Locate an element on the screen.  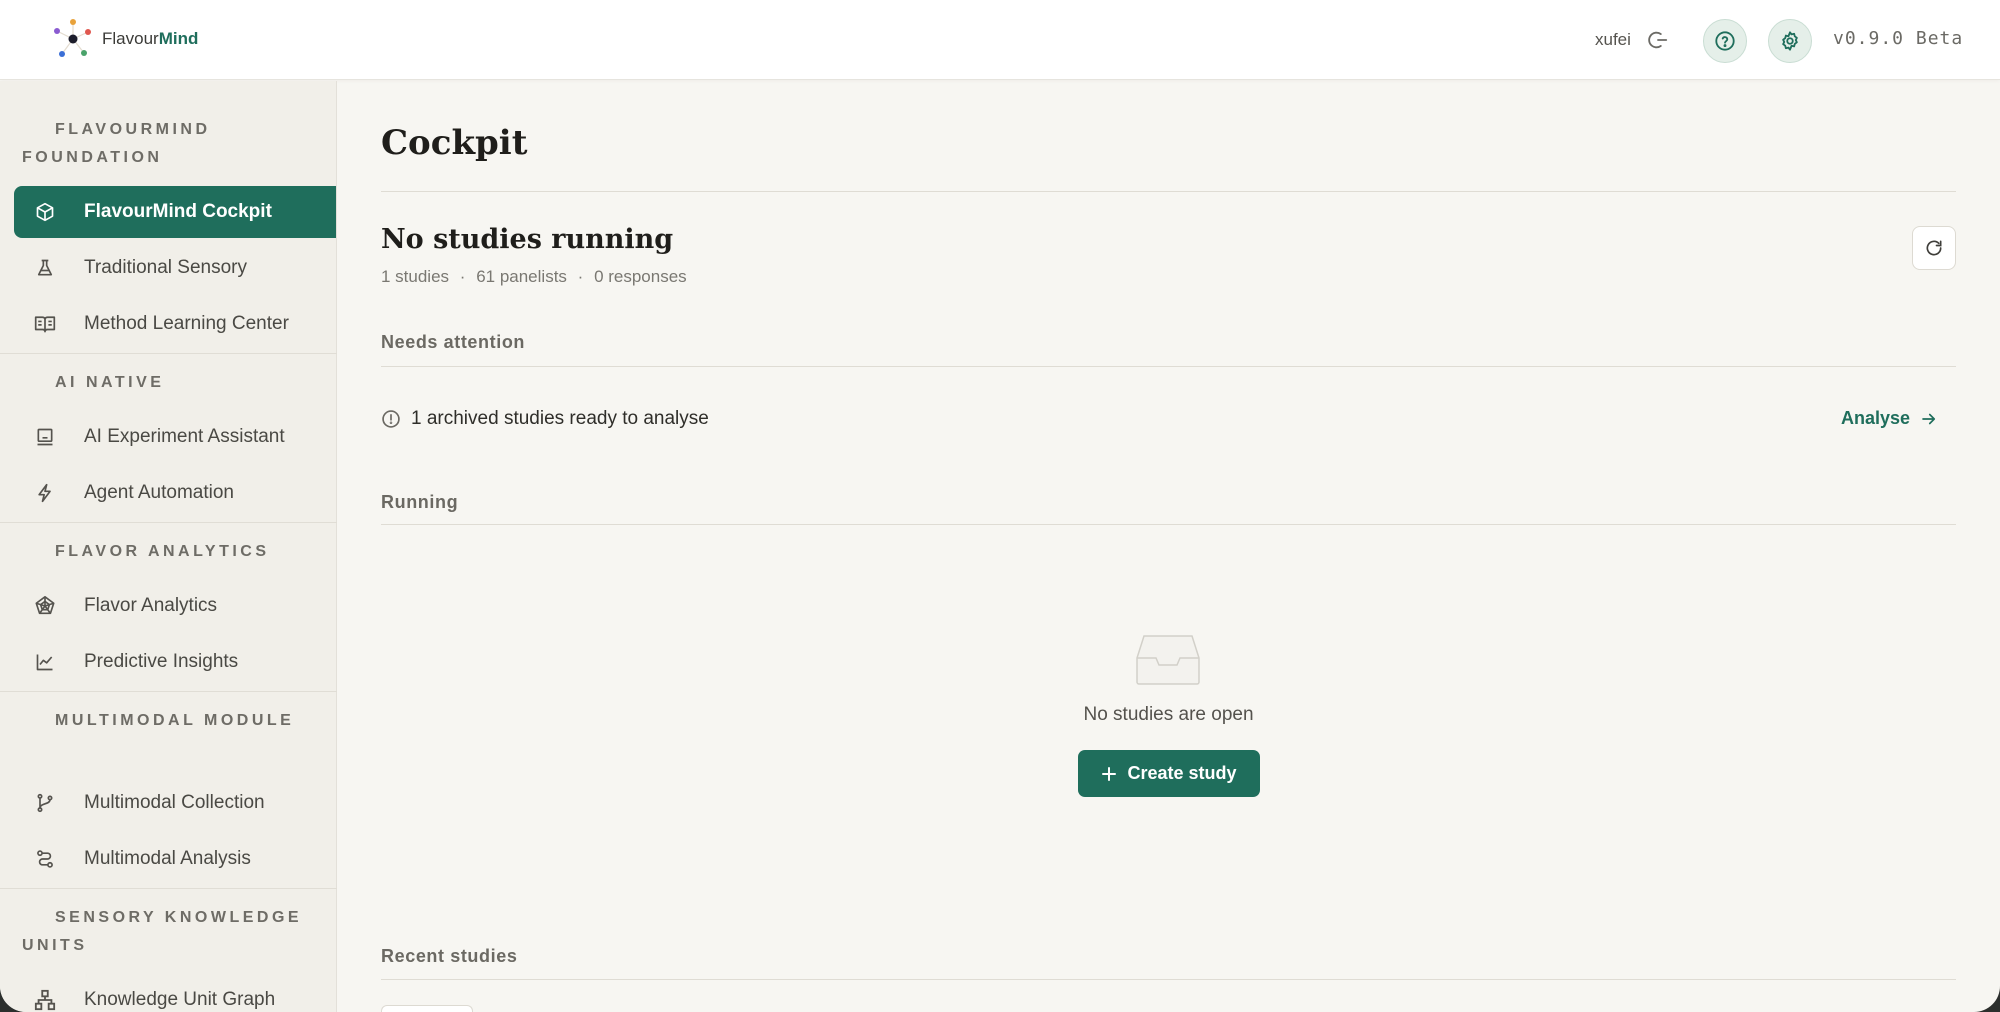
page-title: Cockpit is located at coordinates (454, 143).